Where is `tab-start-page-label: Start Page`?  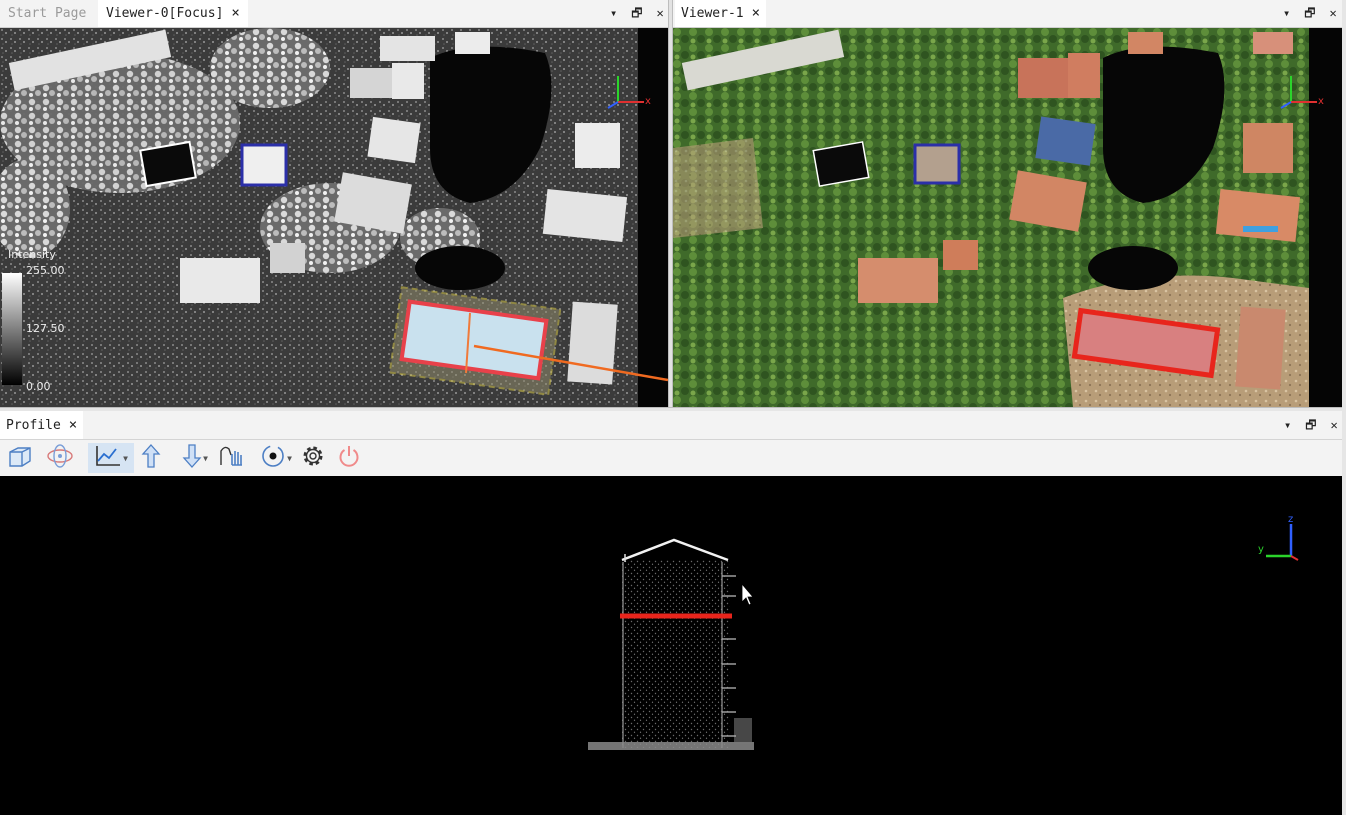 tab-start-page-label: Start Page is located at coordinates (47, 13).